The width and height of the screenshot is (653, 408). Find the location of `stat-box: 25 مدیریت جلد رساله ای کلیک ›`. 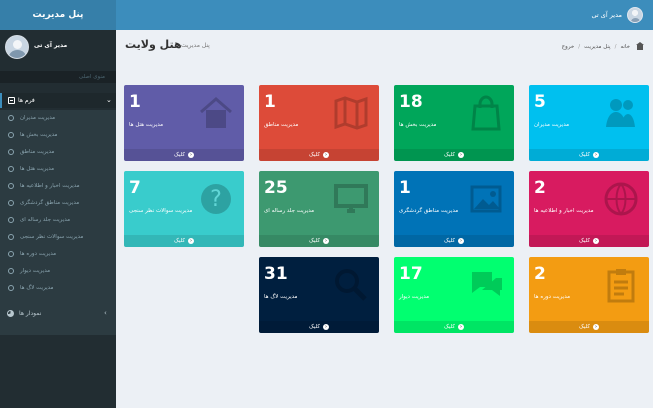

stat-box: 25 مدیریت جلد رساله ای کلیک › is located at coordinates (319, 209).